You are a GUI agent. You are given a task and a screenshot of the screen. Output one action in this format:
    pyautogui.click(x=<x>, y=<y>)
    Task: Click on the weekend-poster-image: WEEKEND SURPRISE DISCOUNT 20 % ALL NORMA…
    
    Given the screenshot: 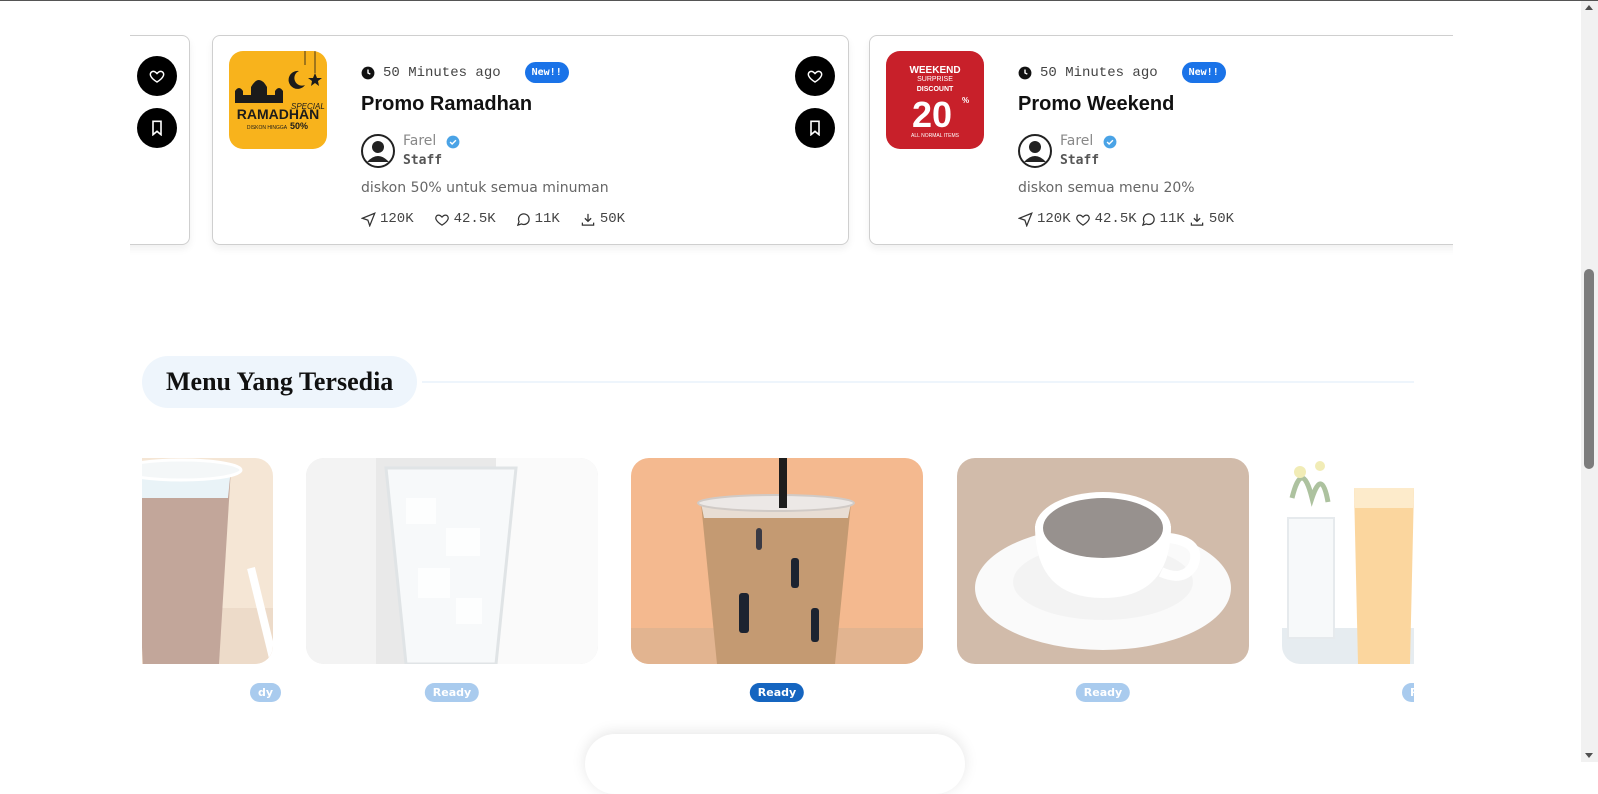 What is the action you would take?
    pyautogui.click(x=935, y=100)
    